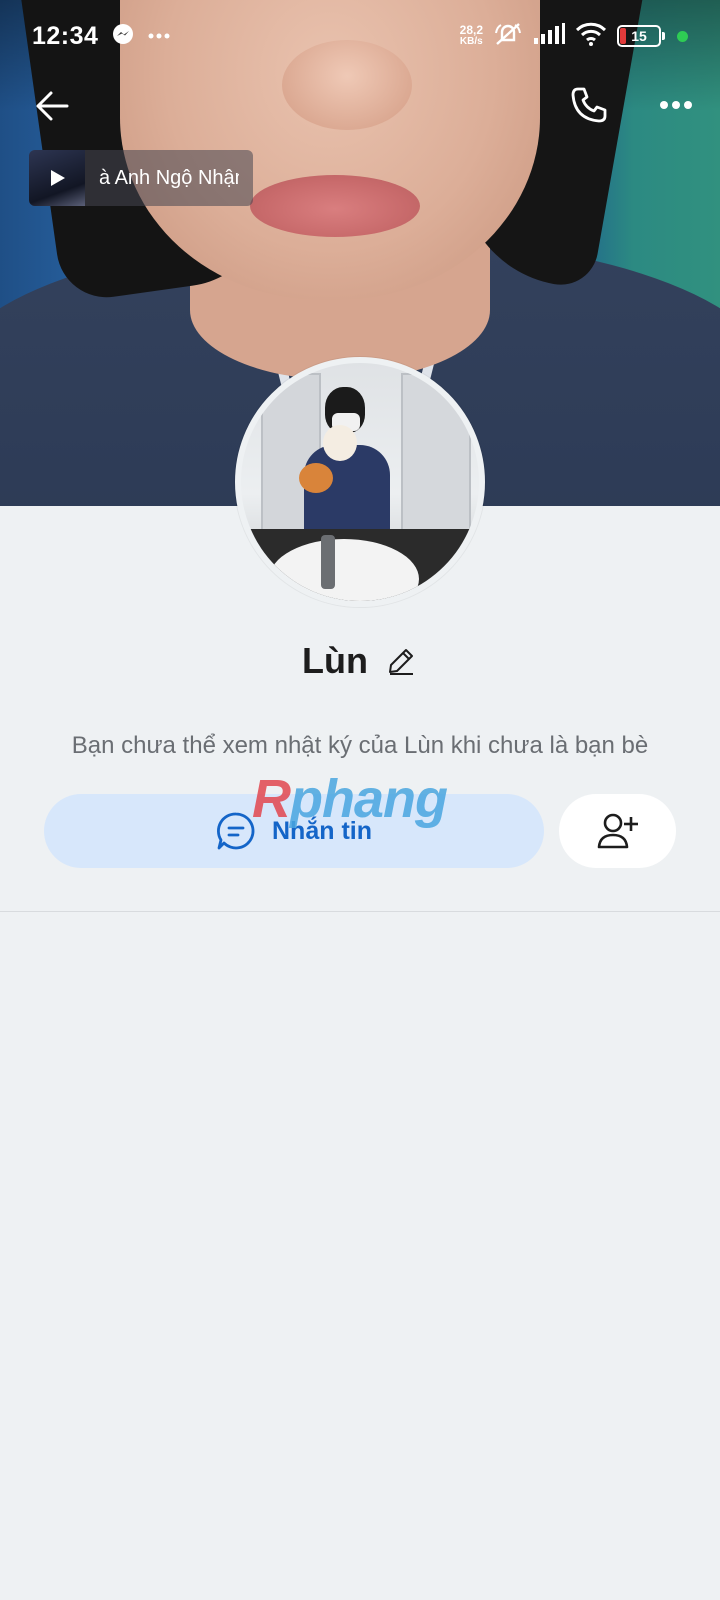  I want to click on avatar-tap, so click(328, 562).